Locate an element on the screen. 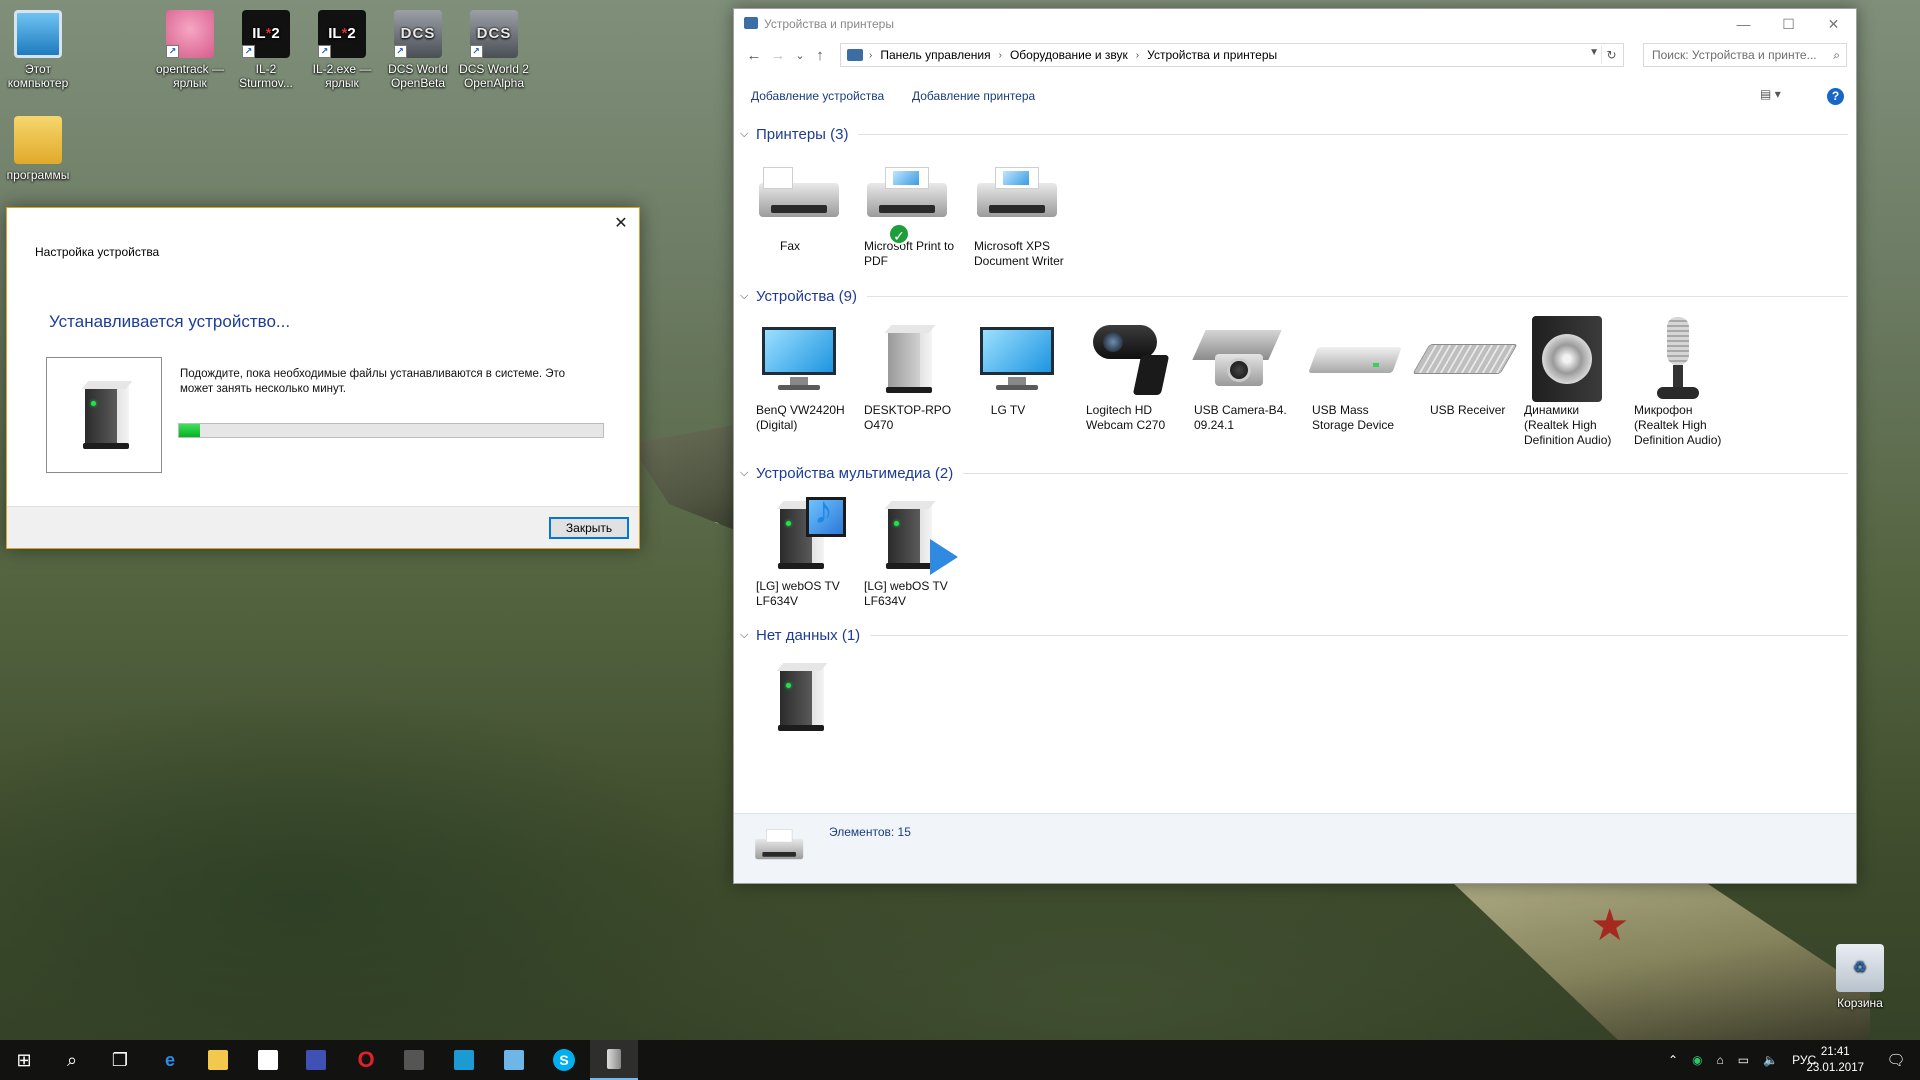  breadcrumb-hardware-sound: Оборудование и звук is located at coordinates (1069, 55).